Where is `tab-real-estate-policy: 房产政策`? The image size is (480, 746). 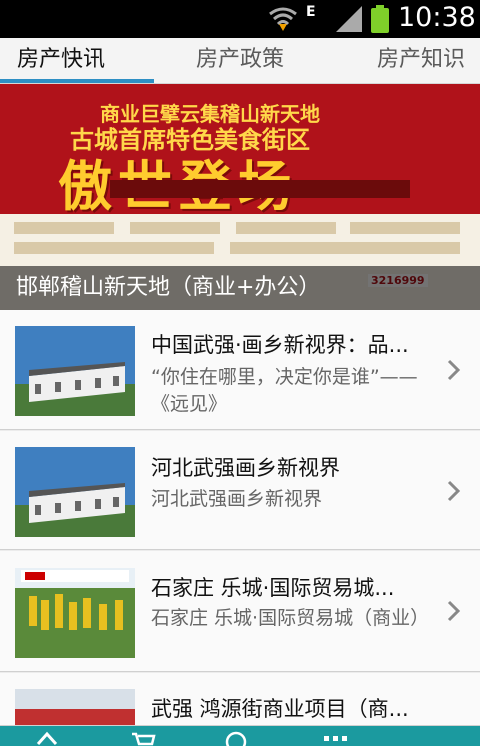 tab-real-estate-policy: 房产政策 is located at coordinates (240, 61).